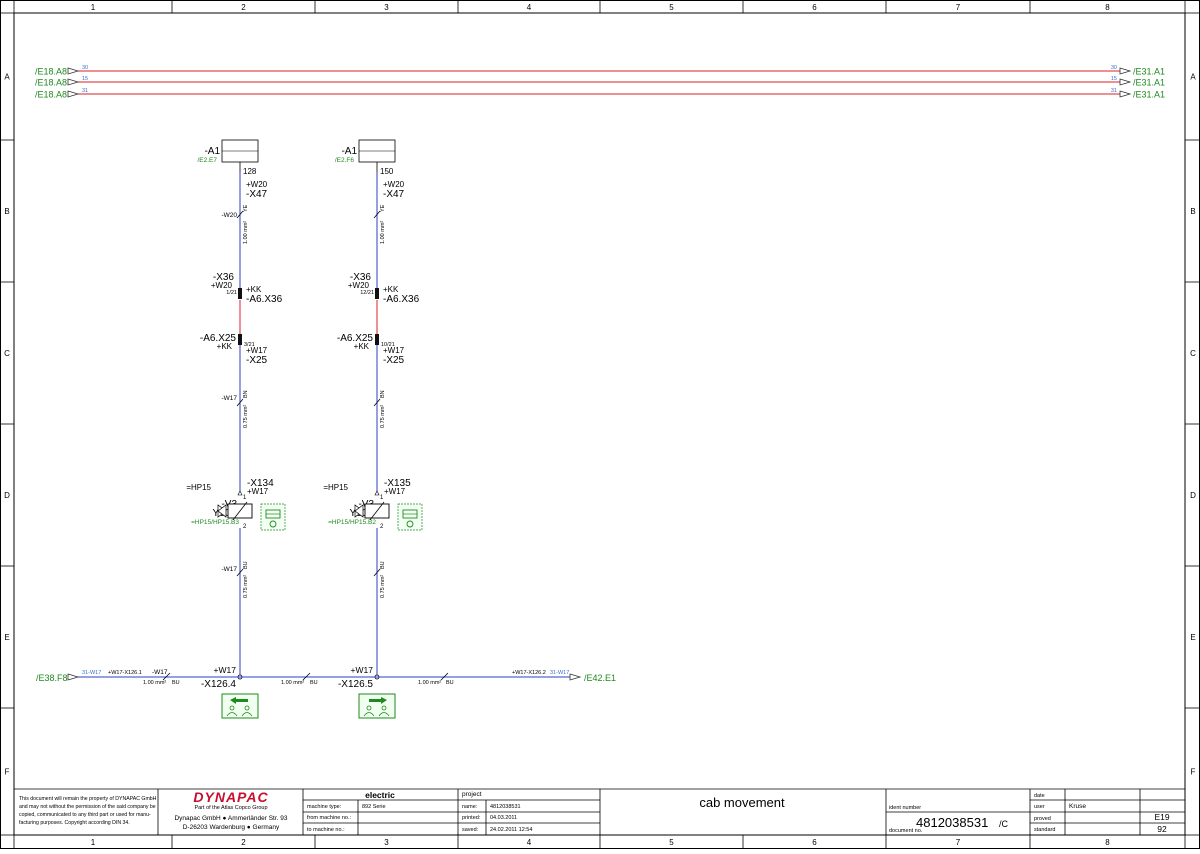 This screenshot has height=854, width=1200. I want to click on dynapac-logo: DYNAPAC, so click(230, 797).